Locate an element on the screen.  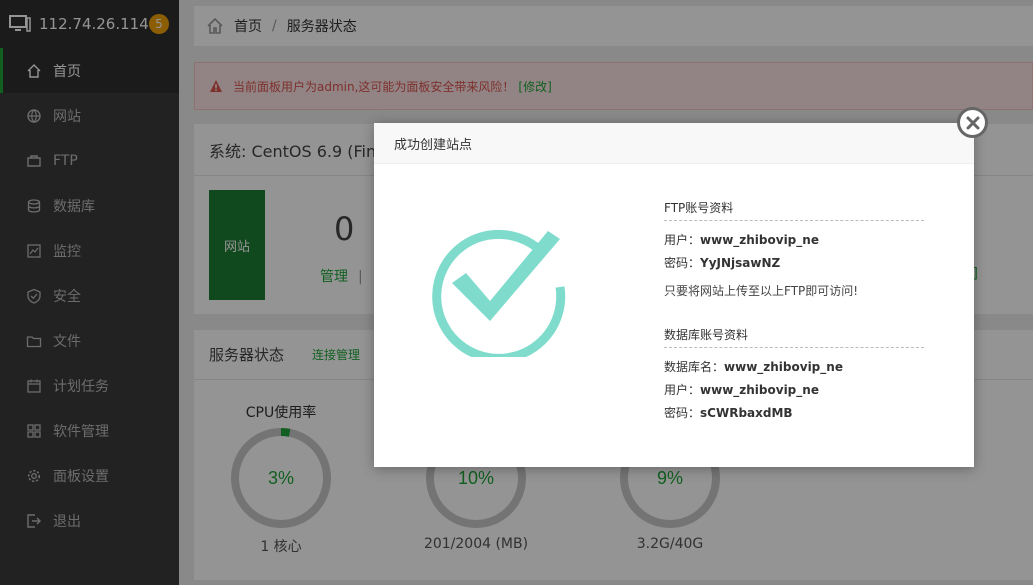
ftp-user-label: 用户： is located at coordinates (682, 240).